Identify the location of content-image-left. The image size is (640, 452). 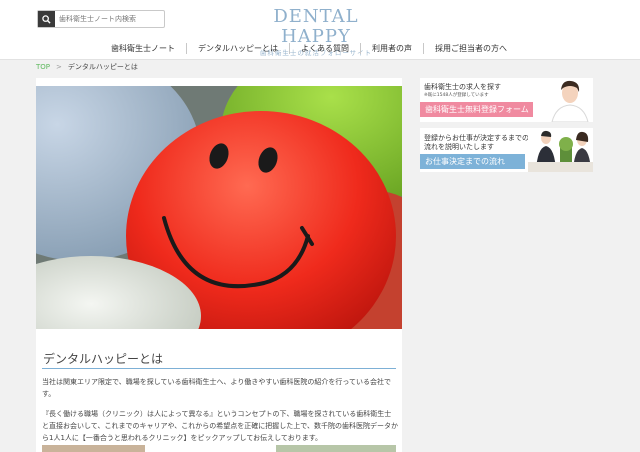
(93, 448).